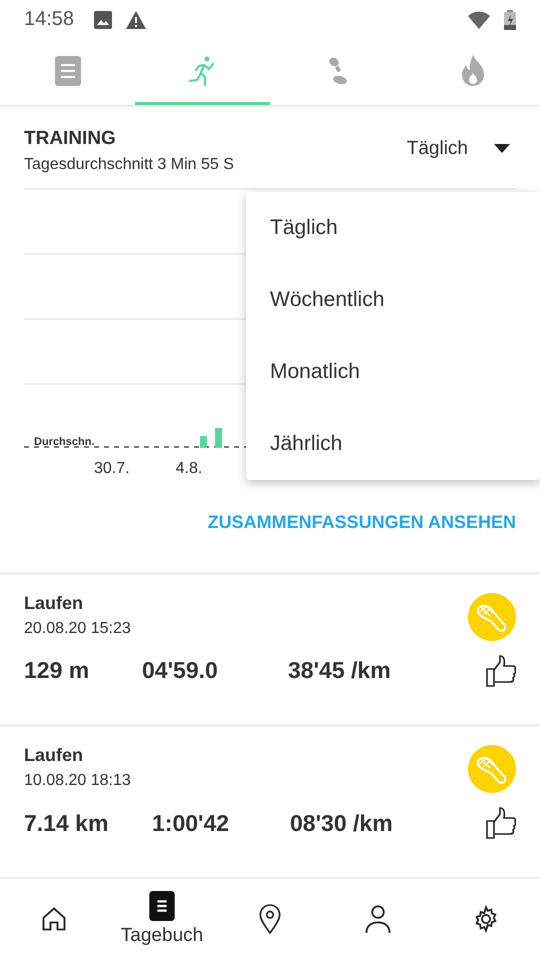 The height and width of the screenshot is (960, 540). I want to click on pace-value: 38'45 /km, so click(340, 670).